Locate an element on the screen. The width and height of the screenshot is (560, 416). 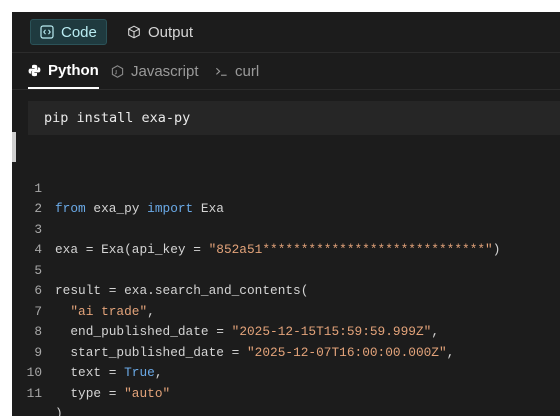
code-line: 1 from exa_py import Exa is located at coordinates (286, 187).